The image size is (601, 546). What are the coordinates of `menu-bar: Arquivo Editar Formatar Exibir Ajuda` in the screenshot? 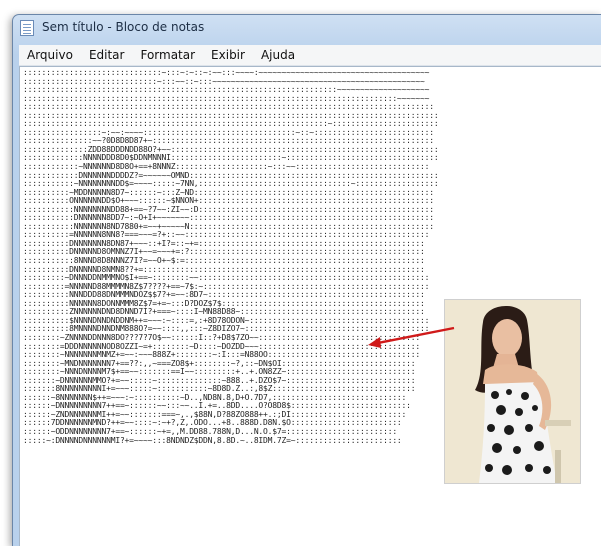 It's located at (310, 55).